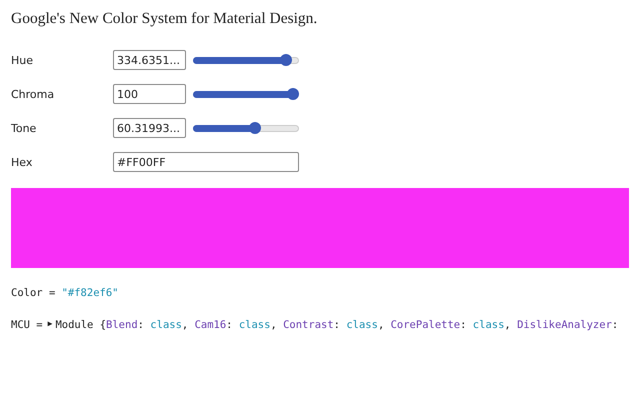 The image size is (640, 400). I want to click on page-title: Google's New Color System for Material Design., so click(164, 19).